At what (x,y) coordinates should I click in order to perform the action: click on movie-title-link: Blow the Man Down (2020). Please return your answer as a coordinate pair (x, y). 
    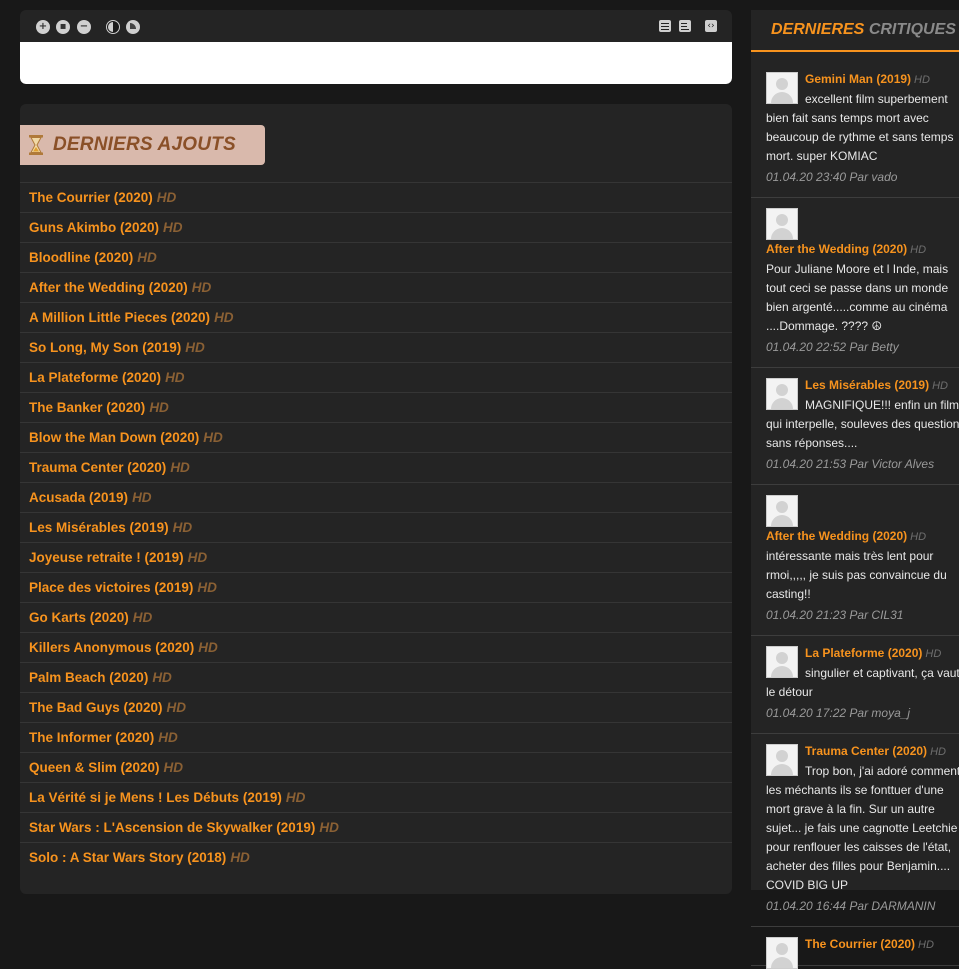
    Looking at the image, I should click on (114, 437).